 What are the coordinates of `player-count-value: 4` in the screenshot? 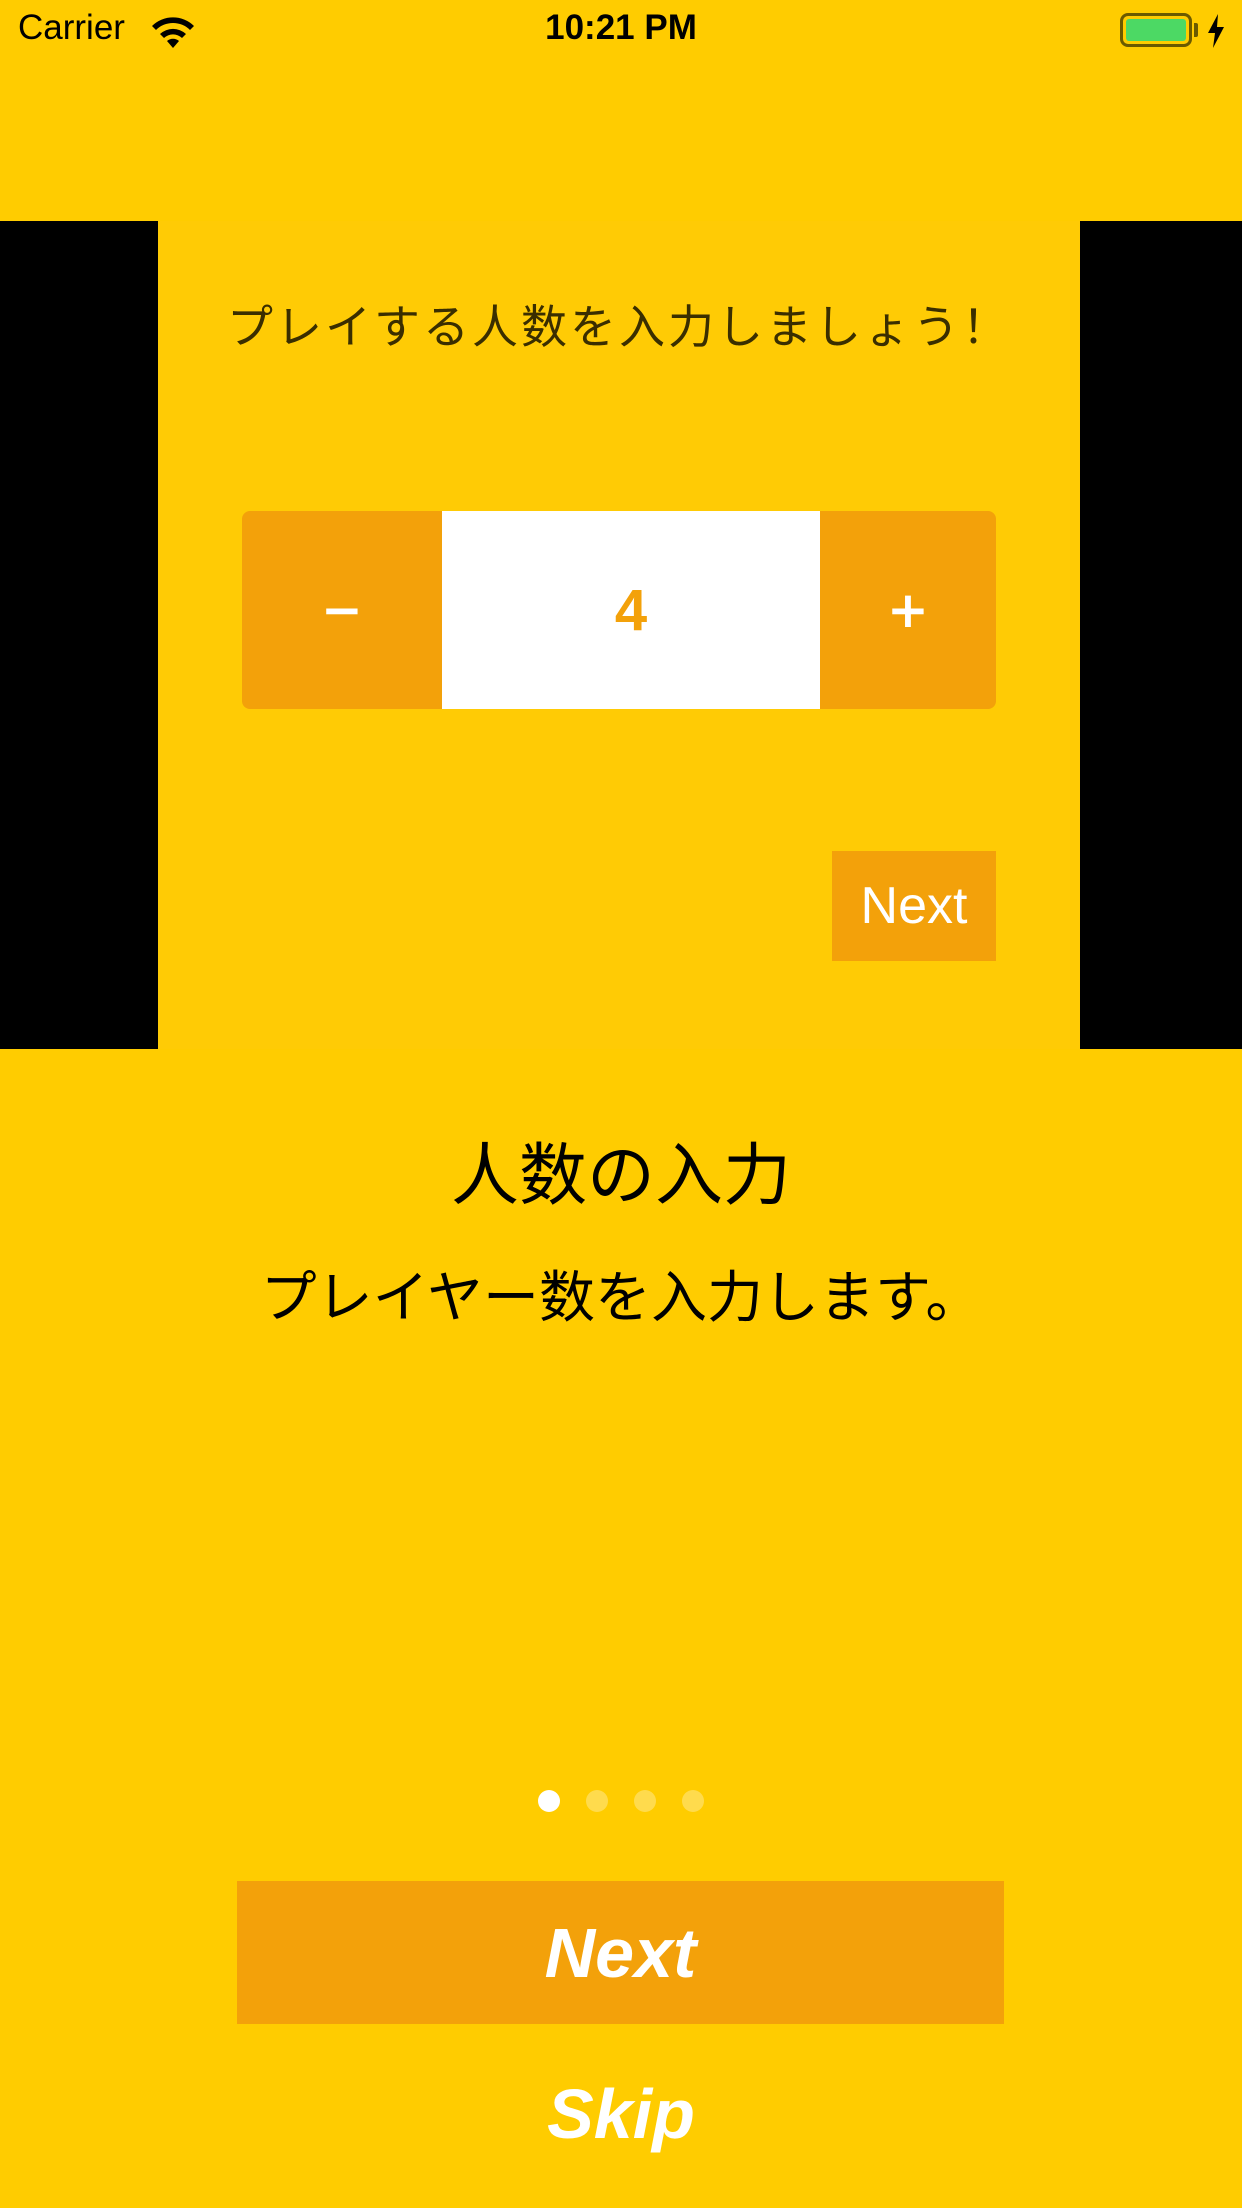 It's located at (631, 610).